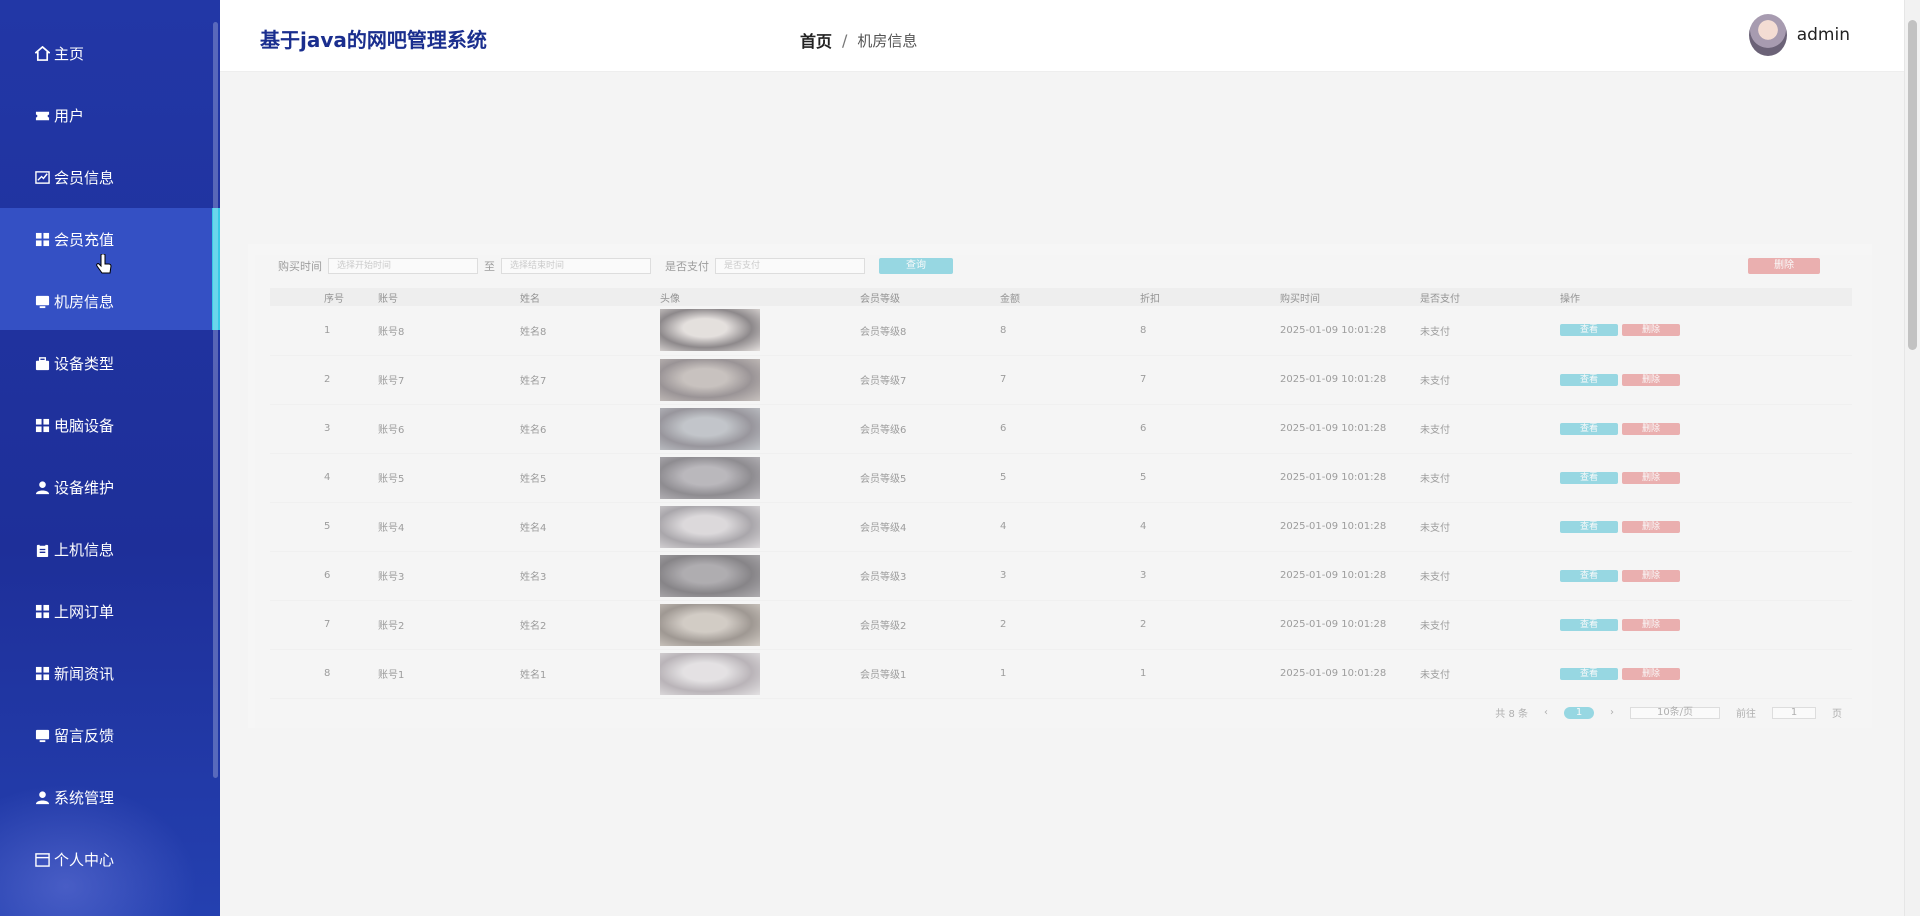 Image resolution: width=1920 pixels, height=916 pixels. What do you see at coordinates (1066, 297) in the screenshot?
I see `column-header: 金额` at bounding box center [1066, 297].